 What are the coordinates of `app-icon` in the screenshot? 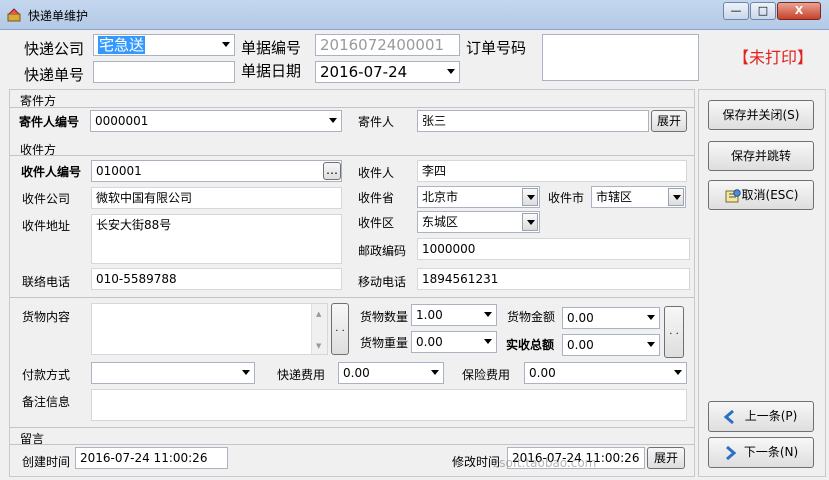 It's located at (14, 15).